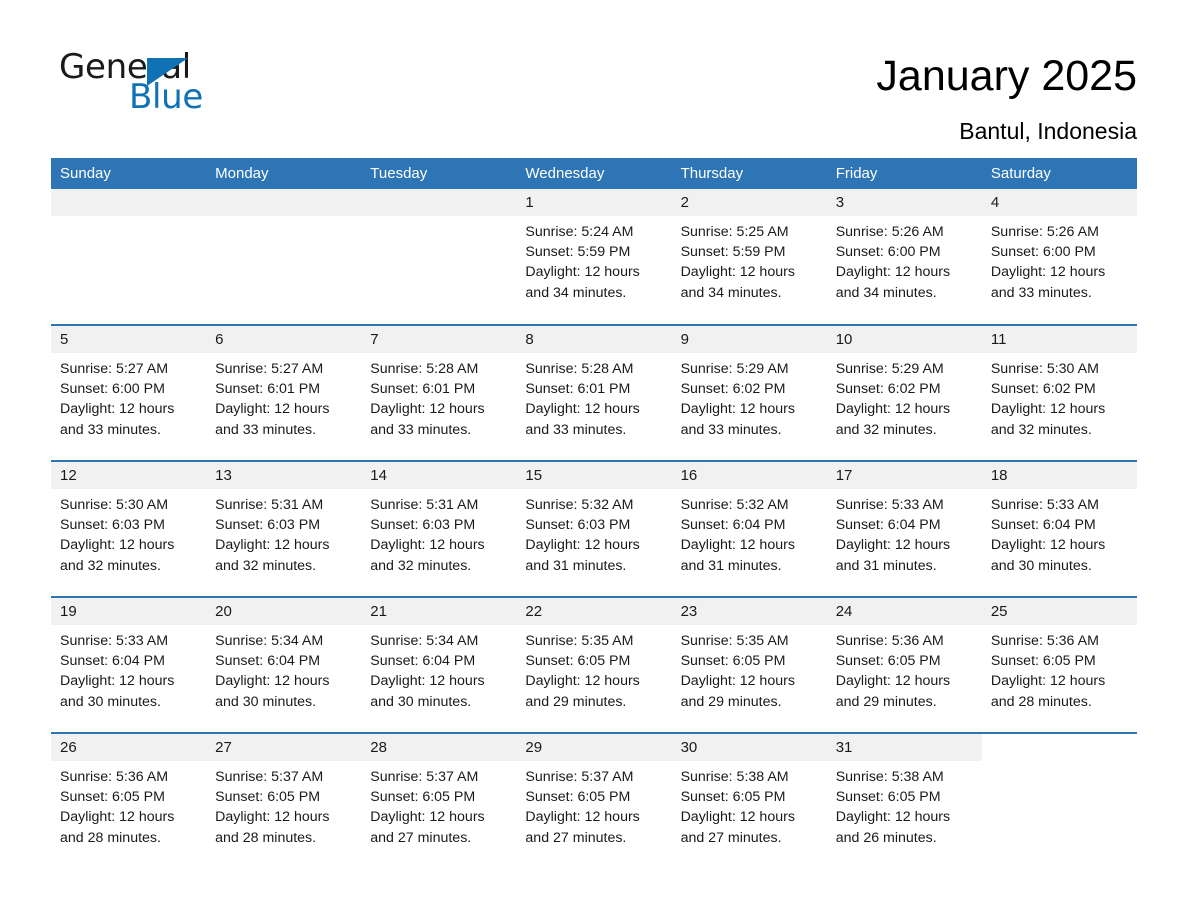 The height and width of the screenshot is (918, 1188). What do you see at coordinates (594, 339) in the screenshot?
I see `day-number: 8` at bounding box center [594, 339].